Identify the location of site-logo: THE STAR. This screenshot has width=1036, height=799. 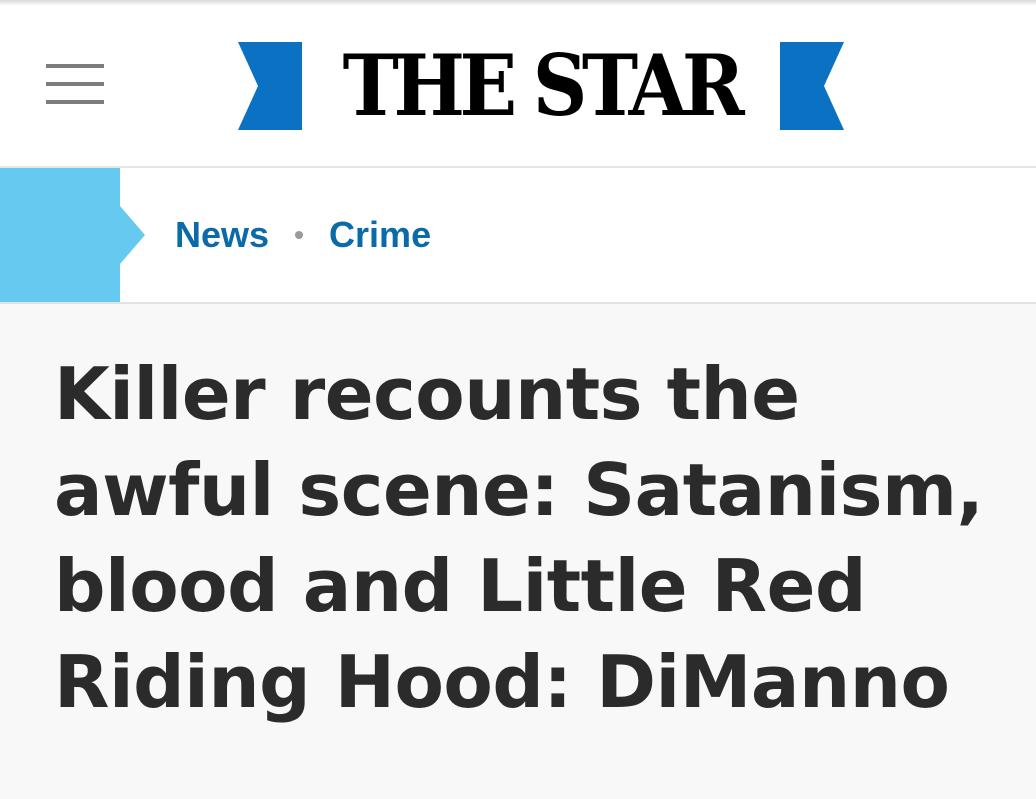
(541, 86).